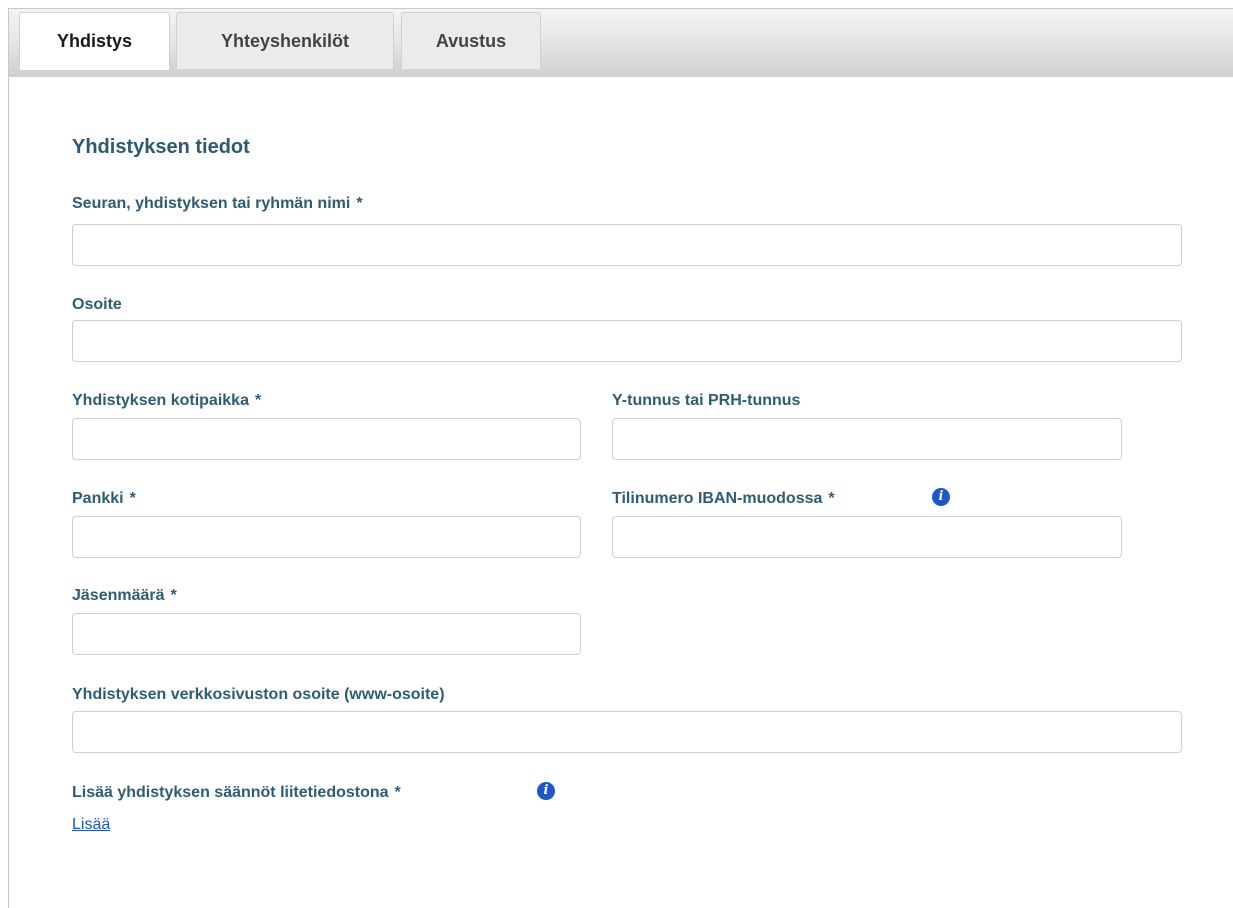  What do you see at coordinates (326, 537) in the screenshot?
I see `bank-input` at bounding box center [326, 537].